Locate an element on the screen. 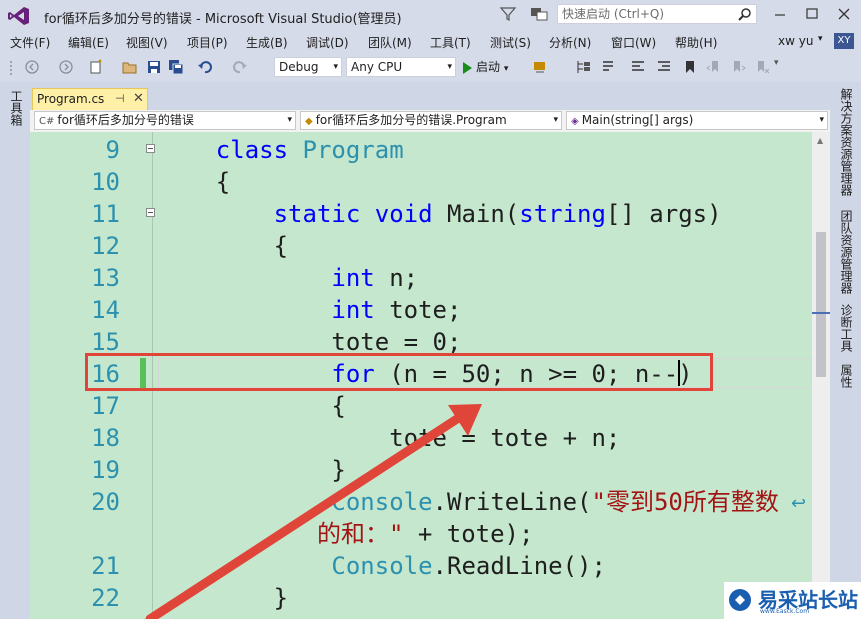 Image resolution: width=861 pixels, height=619 pixels. pin-icon: ⊣ is located at coordinates (120, 98).